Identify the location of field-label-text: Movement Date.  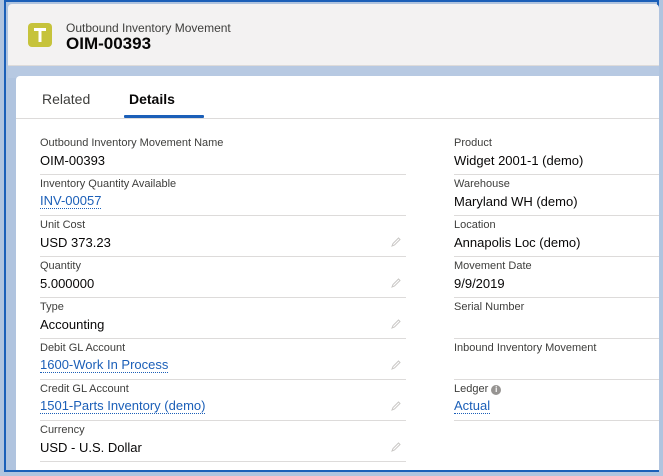
(493, 266).